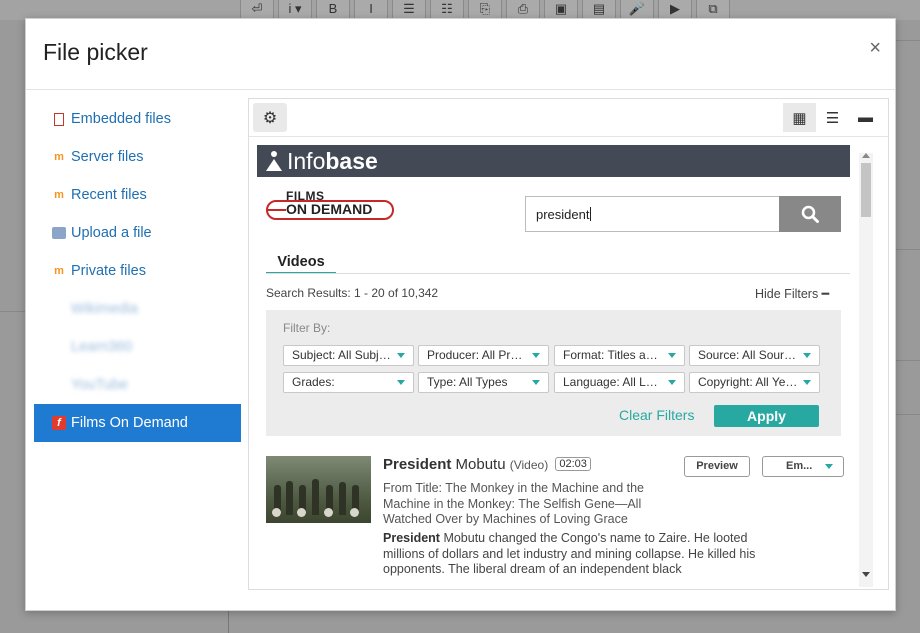  I want to click on search-icon, so click(810, 214).